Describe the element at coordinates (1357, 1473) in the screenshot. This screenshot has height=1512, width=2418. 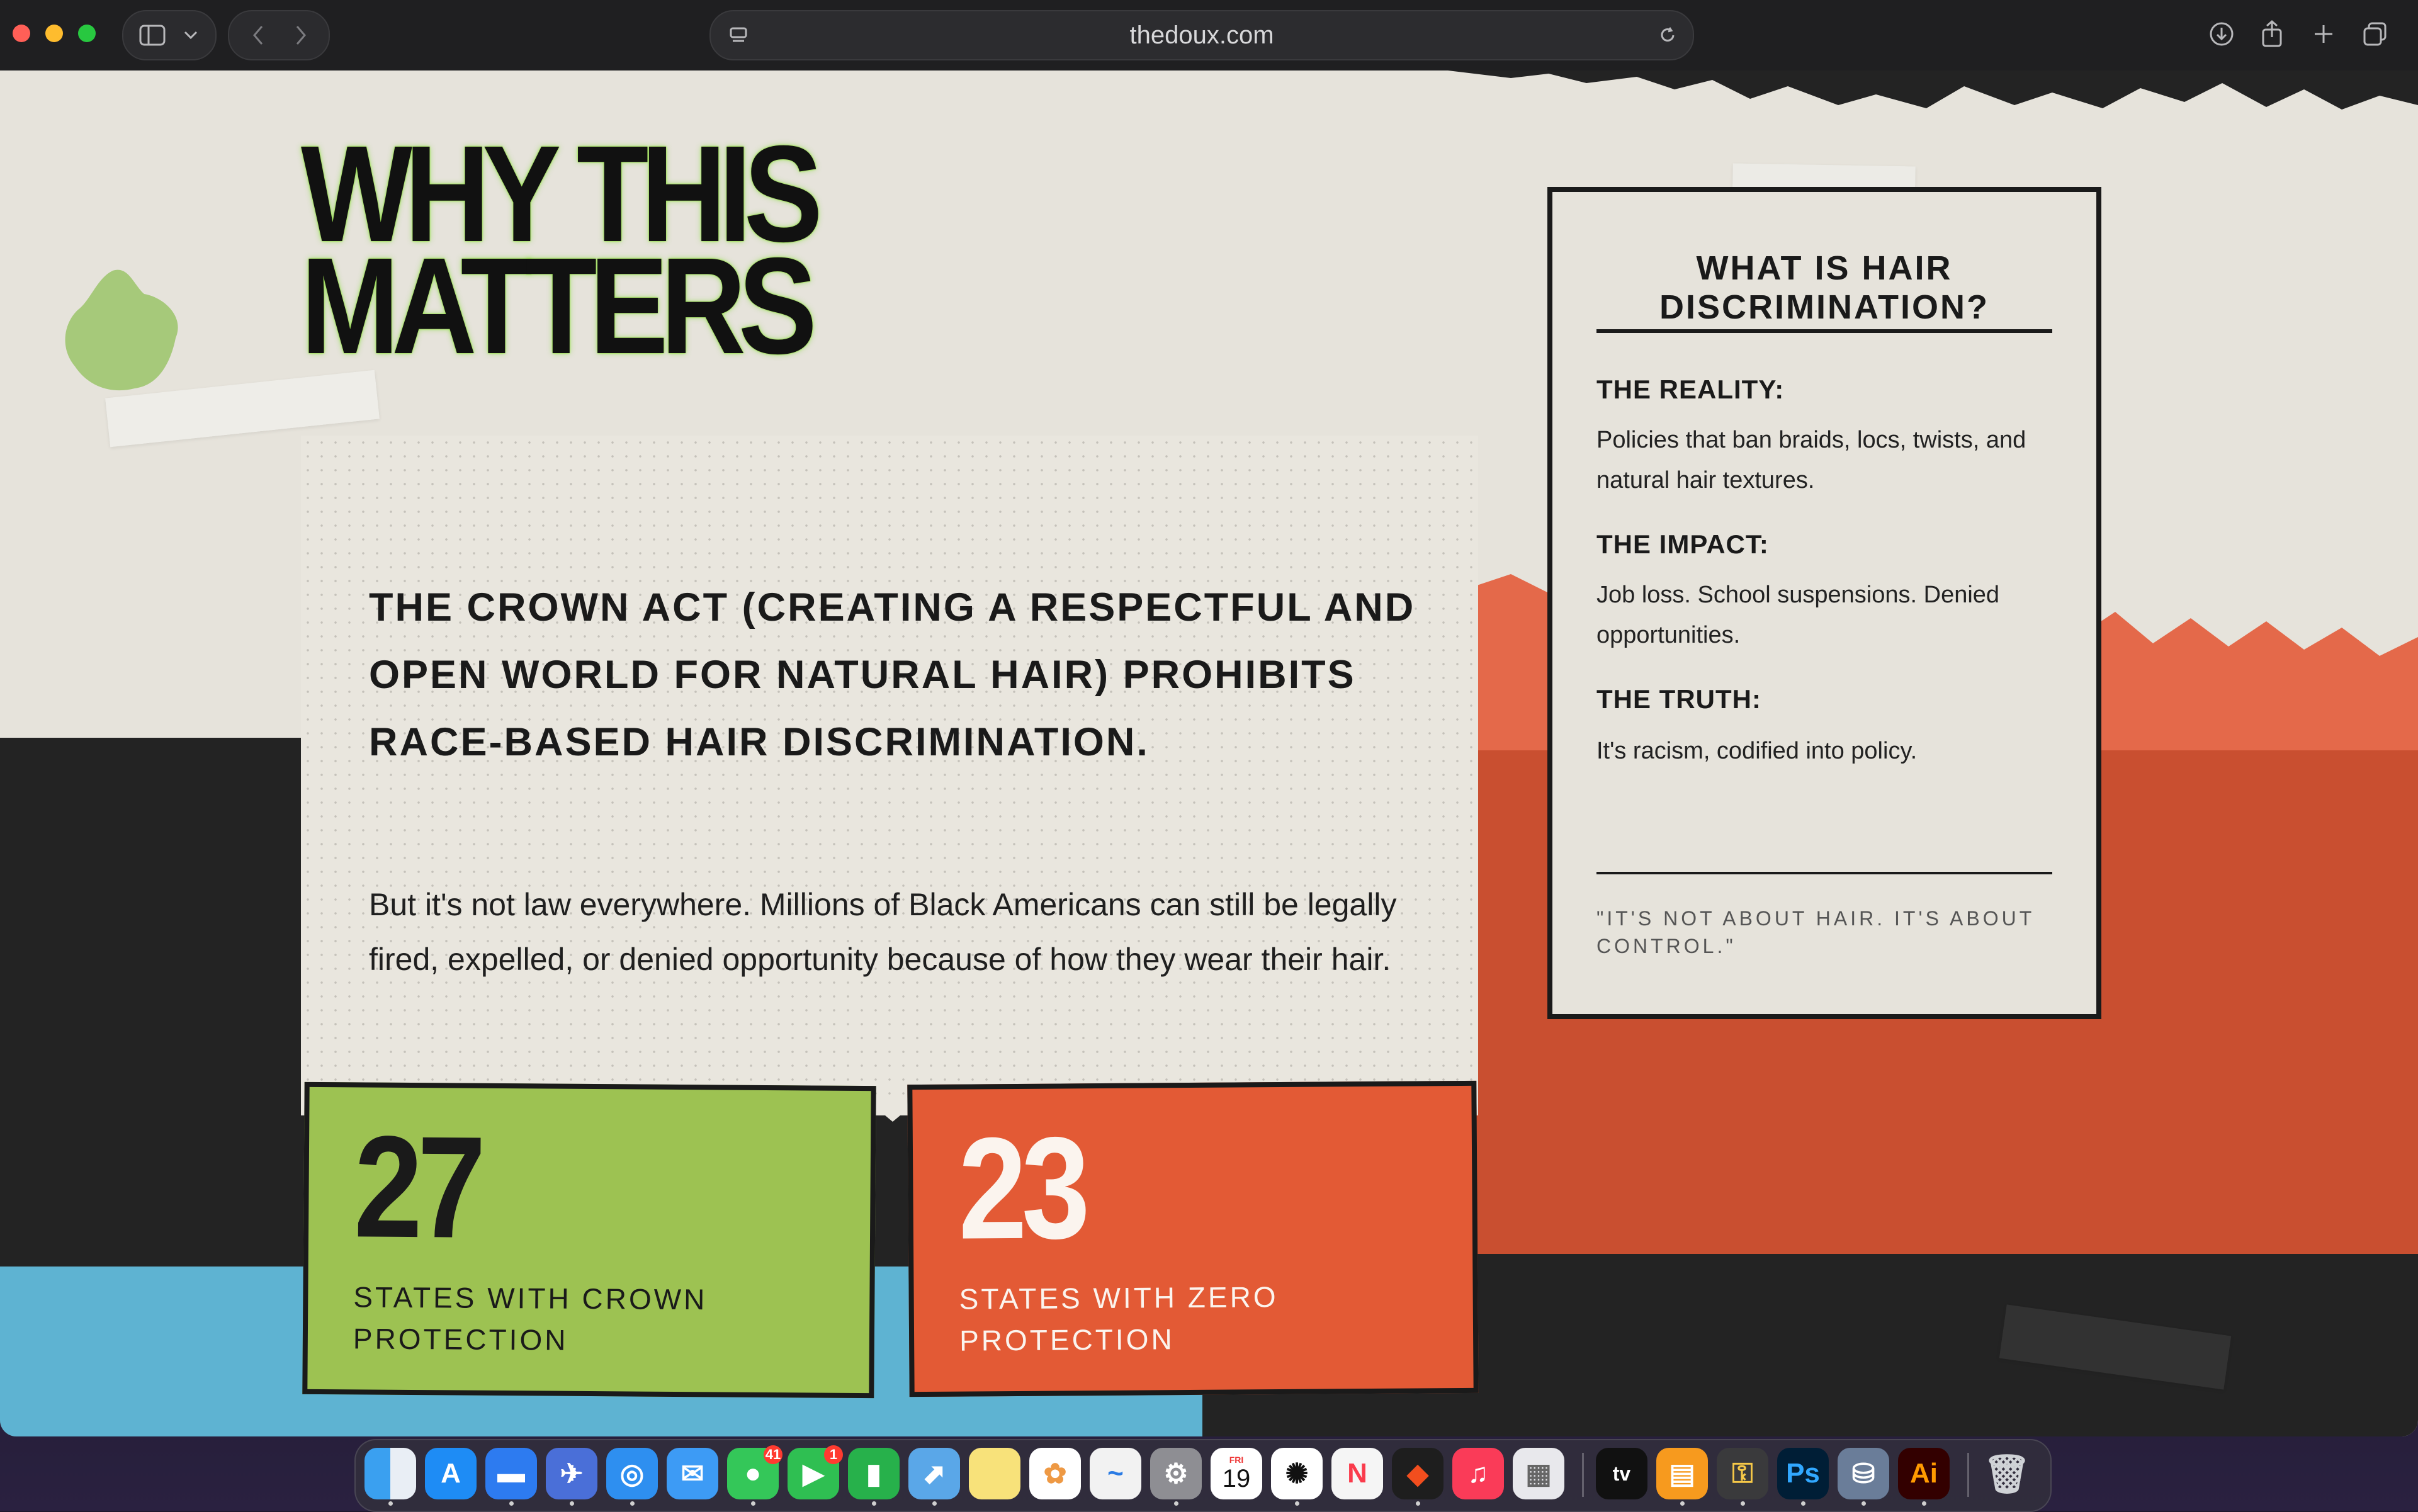
I see `news-icon: N` at that location.